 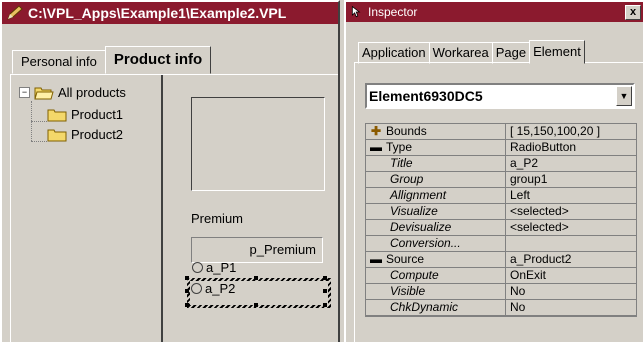 What do you see at coordinates (436, 259) in the screenshot?
I see `property-name: ▬ Source` at bounding box center [436, 259].